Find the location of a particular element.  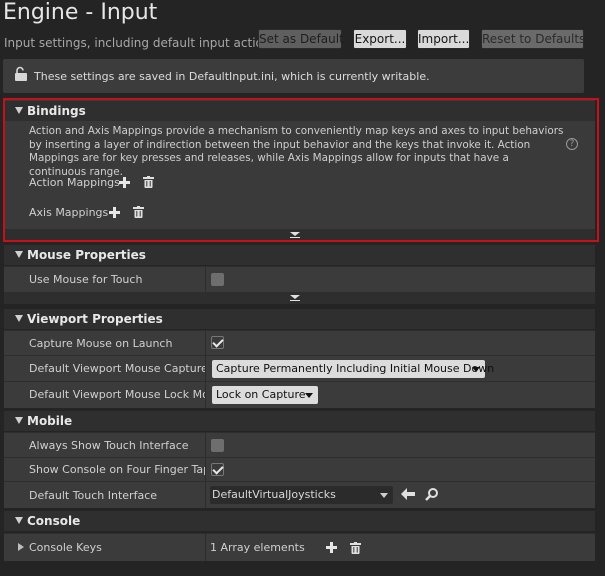

browse-magnifier-icon is located at coordinates (432, 494).